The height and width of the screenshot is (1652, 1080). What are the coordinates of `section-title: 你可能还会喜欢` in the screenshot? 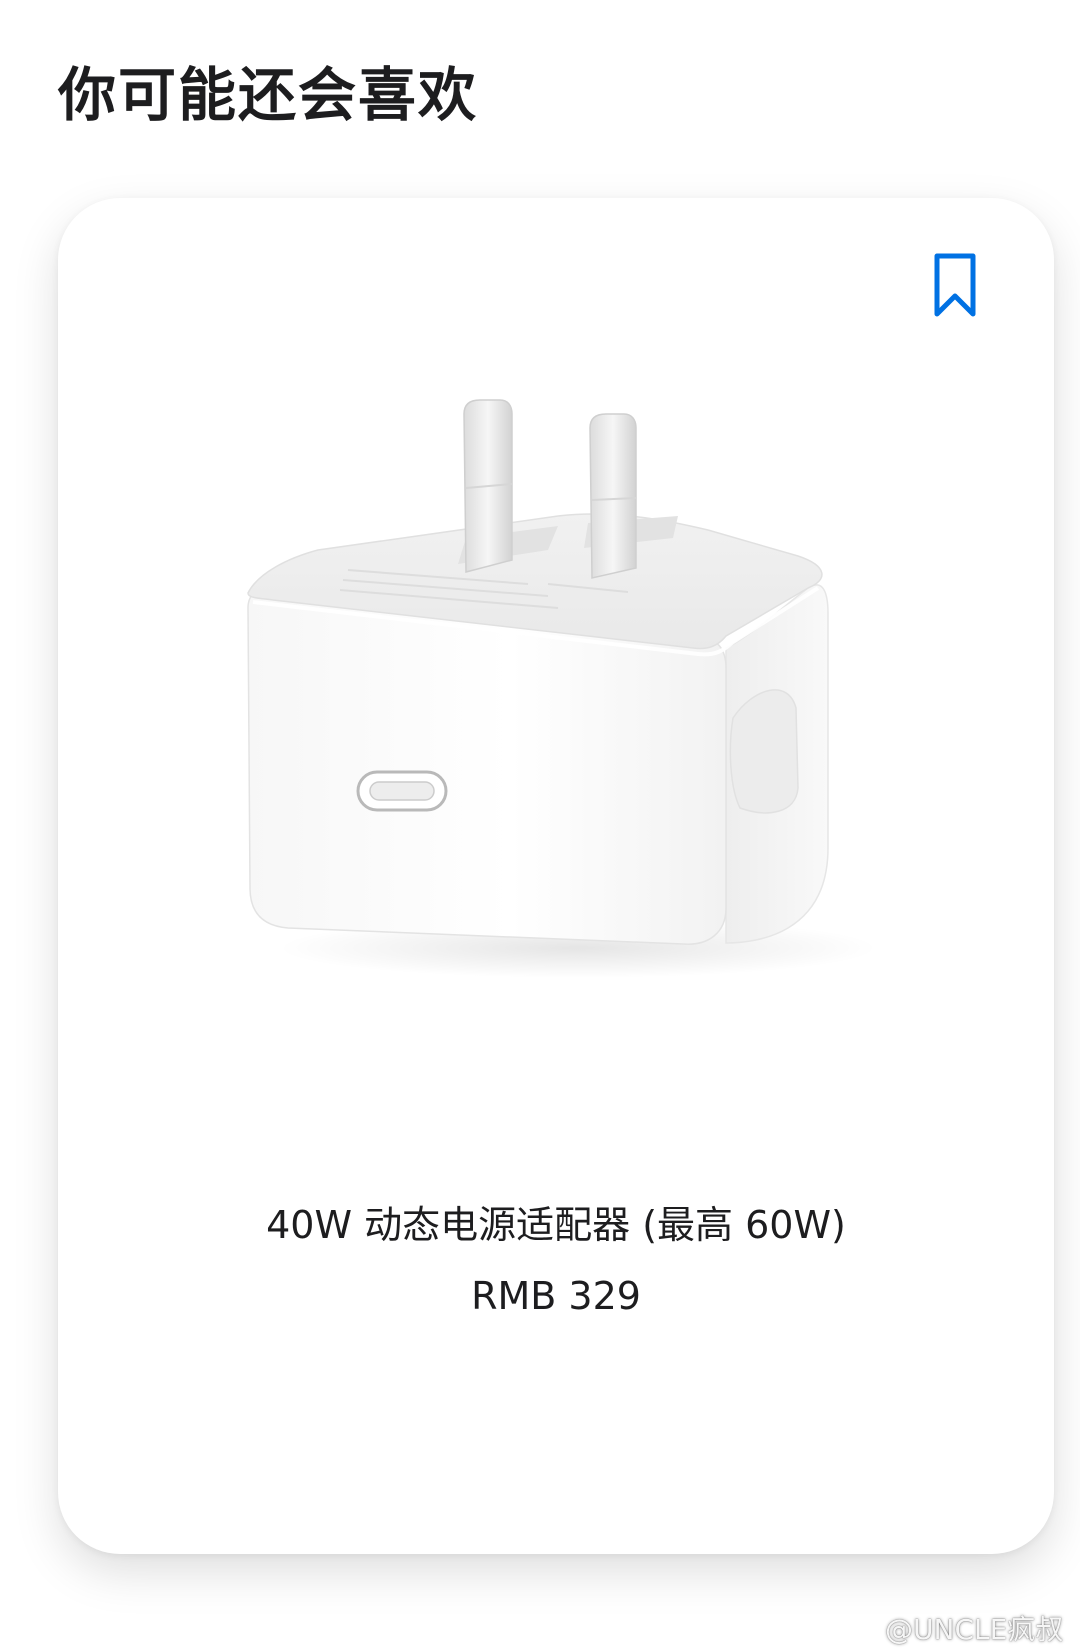 It's located at (268, 95).